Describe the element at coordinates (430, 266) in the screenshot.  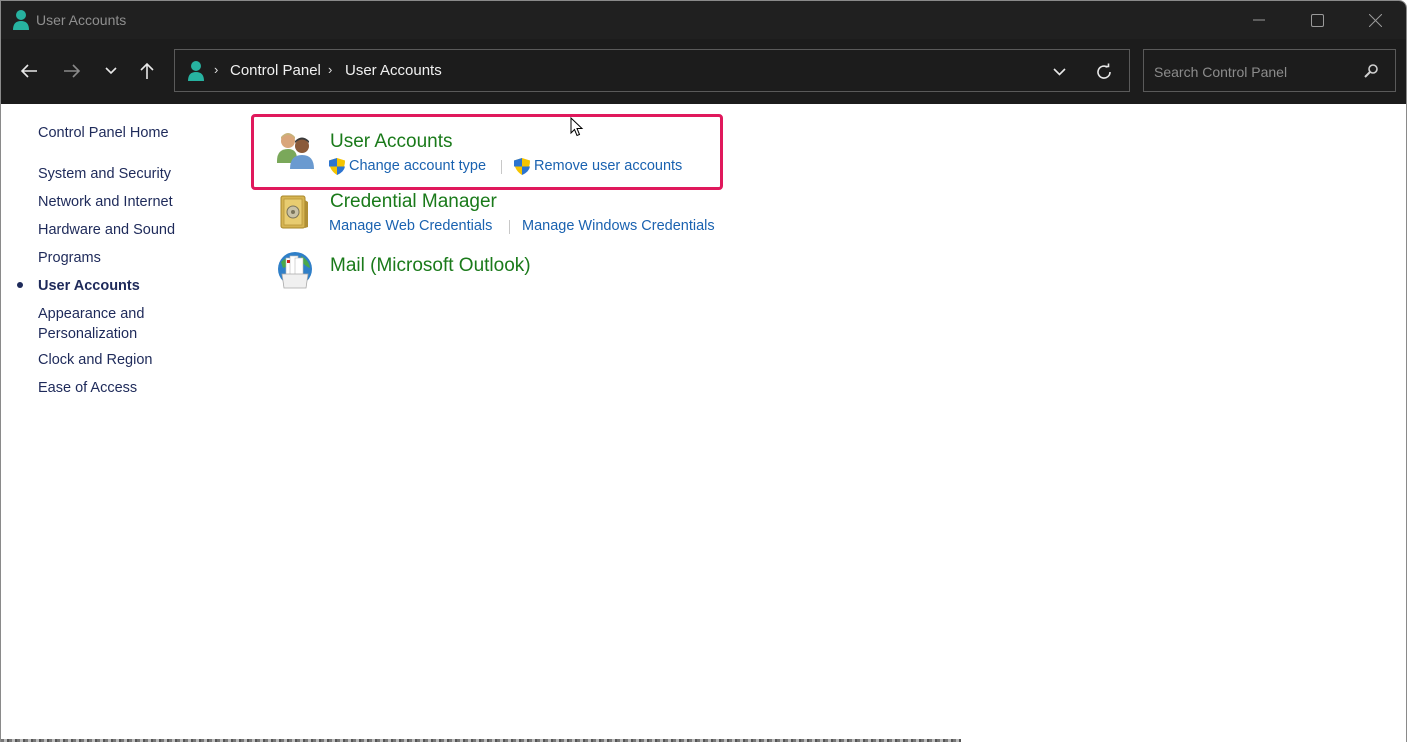
I see `category-title-mail: Mail (Microsoft Outlook)` at that location.